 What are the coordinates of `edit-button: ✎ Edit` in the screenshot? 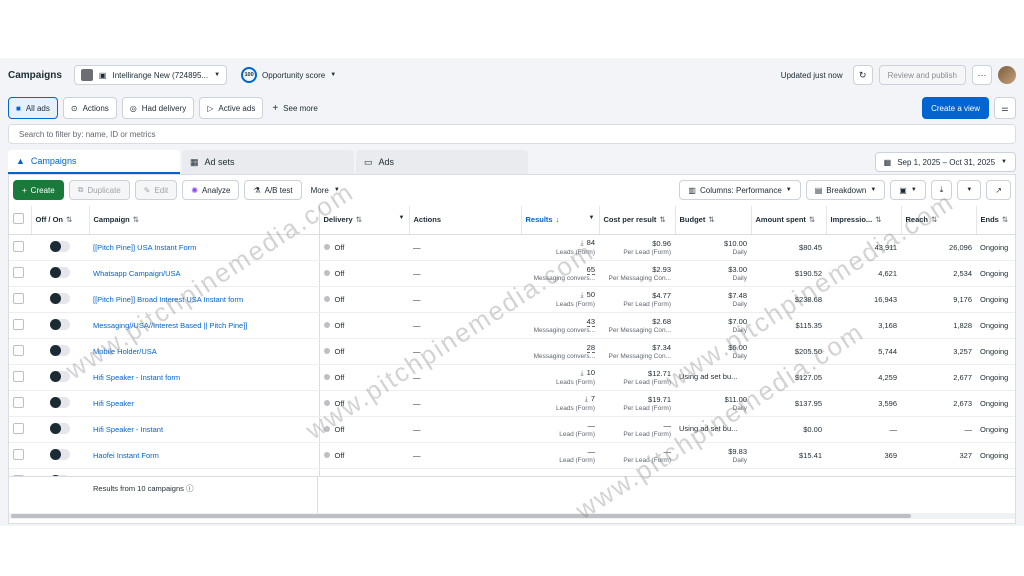 It's located at (156, 190).